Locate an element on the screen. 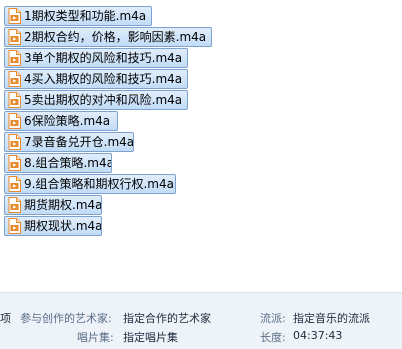 The image size is (402, 349). album-value: 指定唱片集 is located at coordinates (150, 337).